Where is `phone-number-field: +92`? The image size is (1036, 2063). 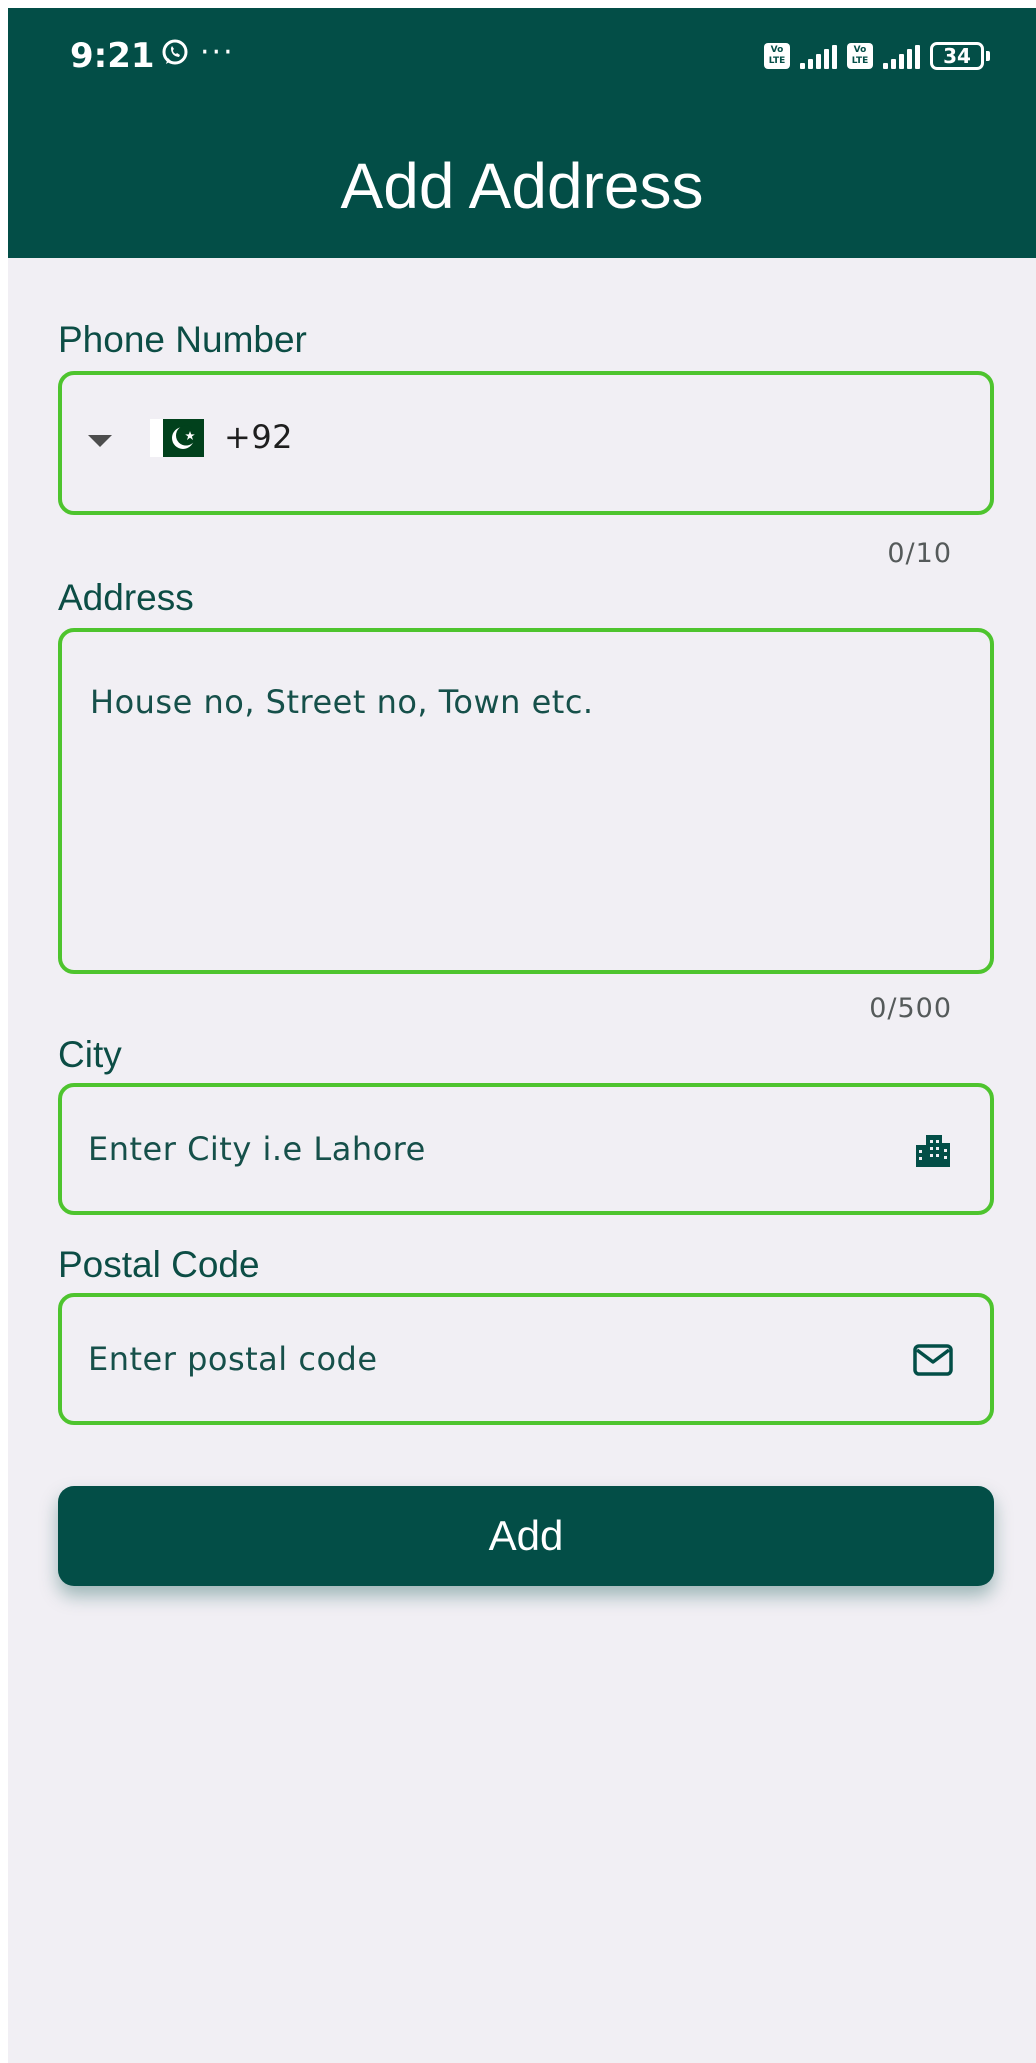 phone-number-field: +92 is located at coordinates (526, 443).